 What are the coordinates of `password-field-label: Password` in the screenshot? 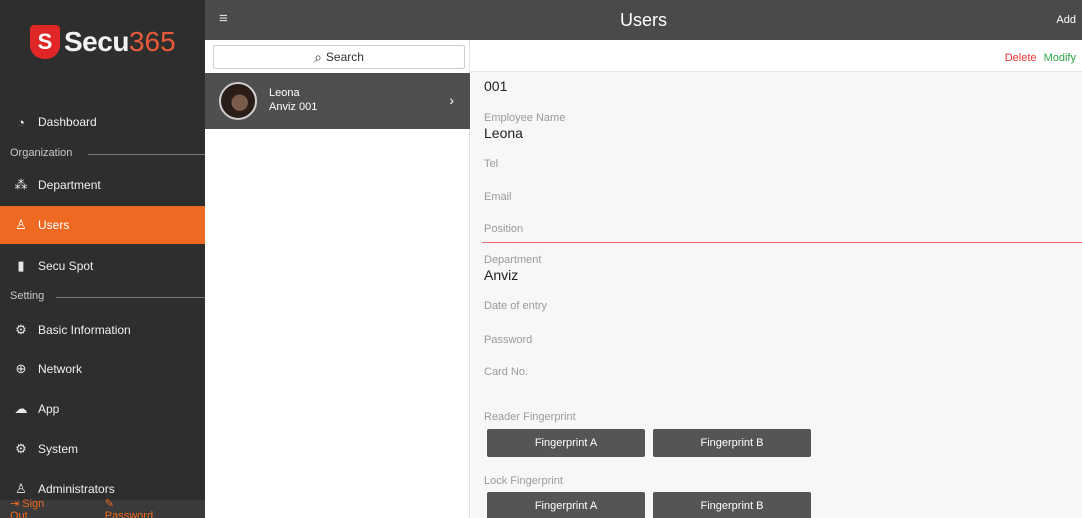 It's located at (508, 340).